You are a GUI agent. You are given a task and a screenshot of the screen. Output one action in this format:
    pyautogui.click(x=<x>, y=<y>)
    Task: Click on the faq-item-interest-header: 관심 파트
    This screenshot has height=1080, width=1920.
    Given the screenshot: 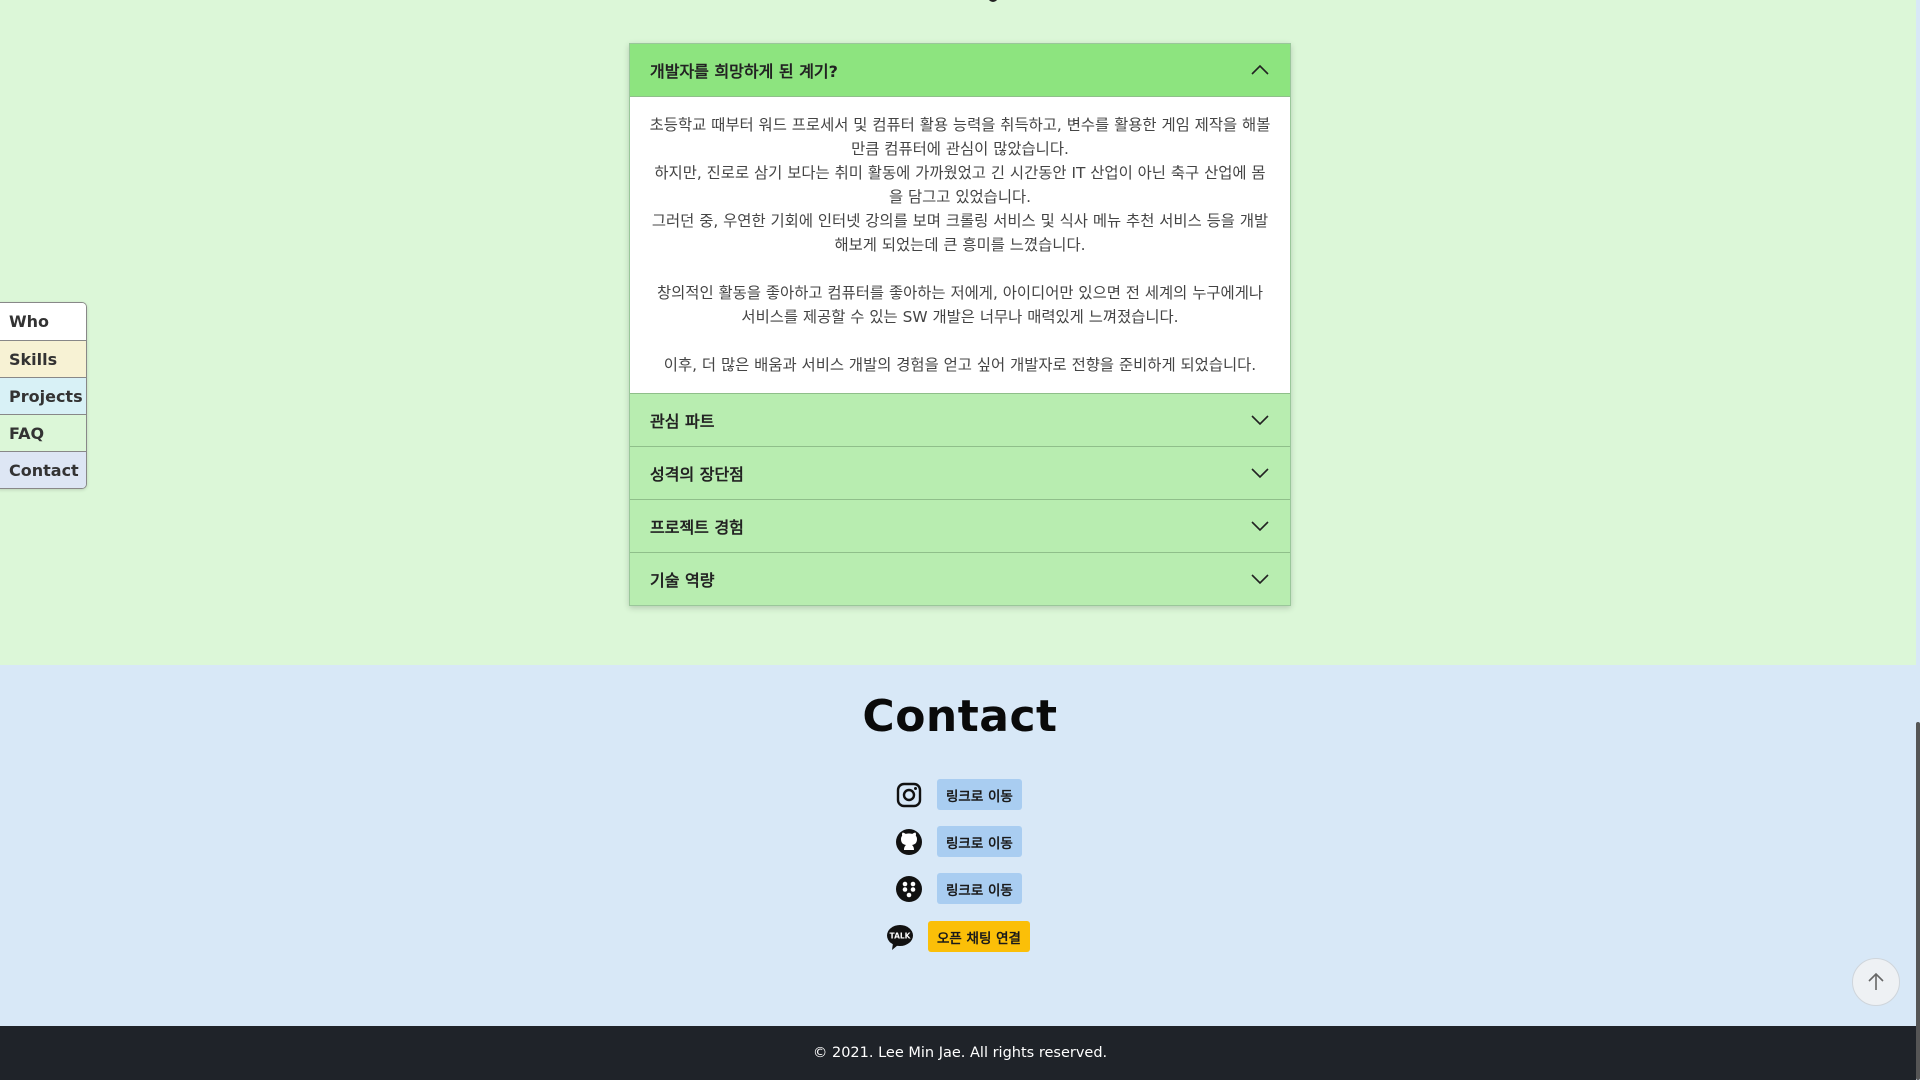 What is the action you would take?
    pyautogui.click(x=960, y=419)
    